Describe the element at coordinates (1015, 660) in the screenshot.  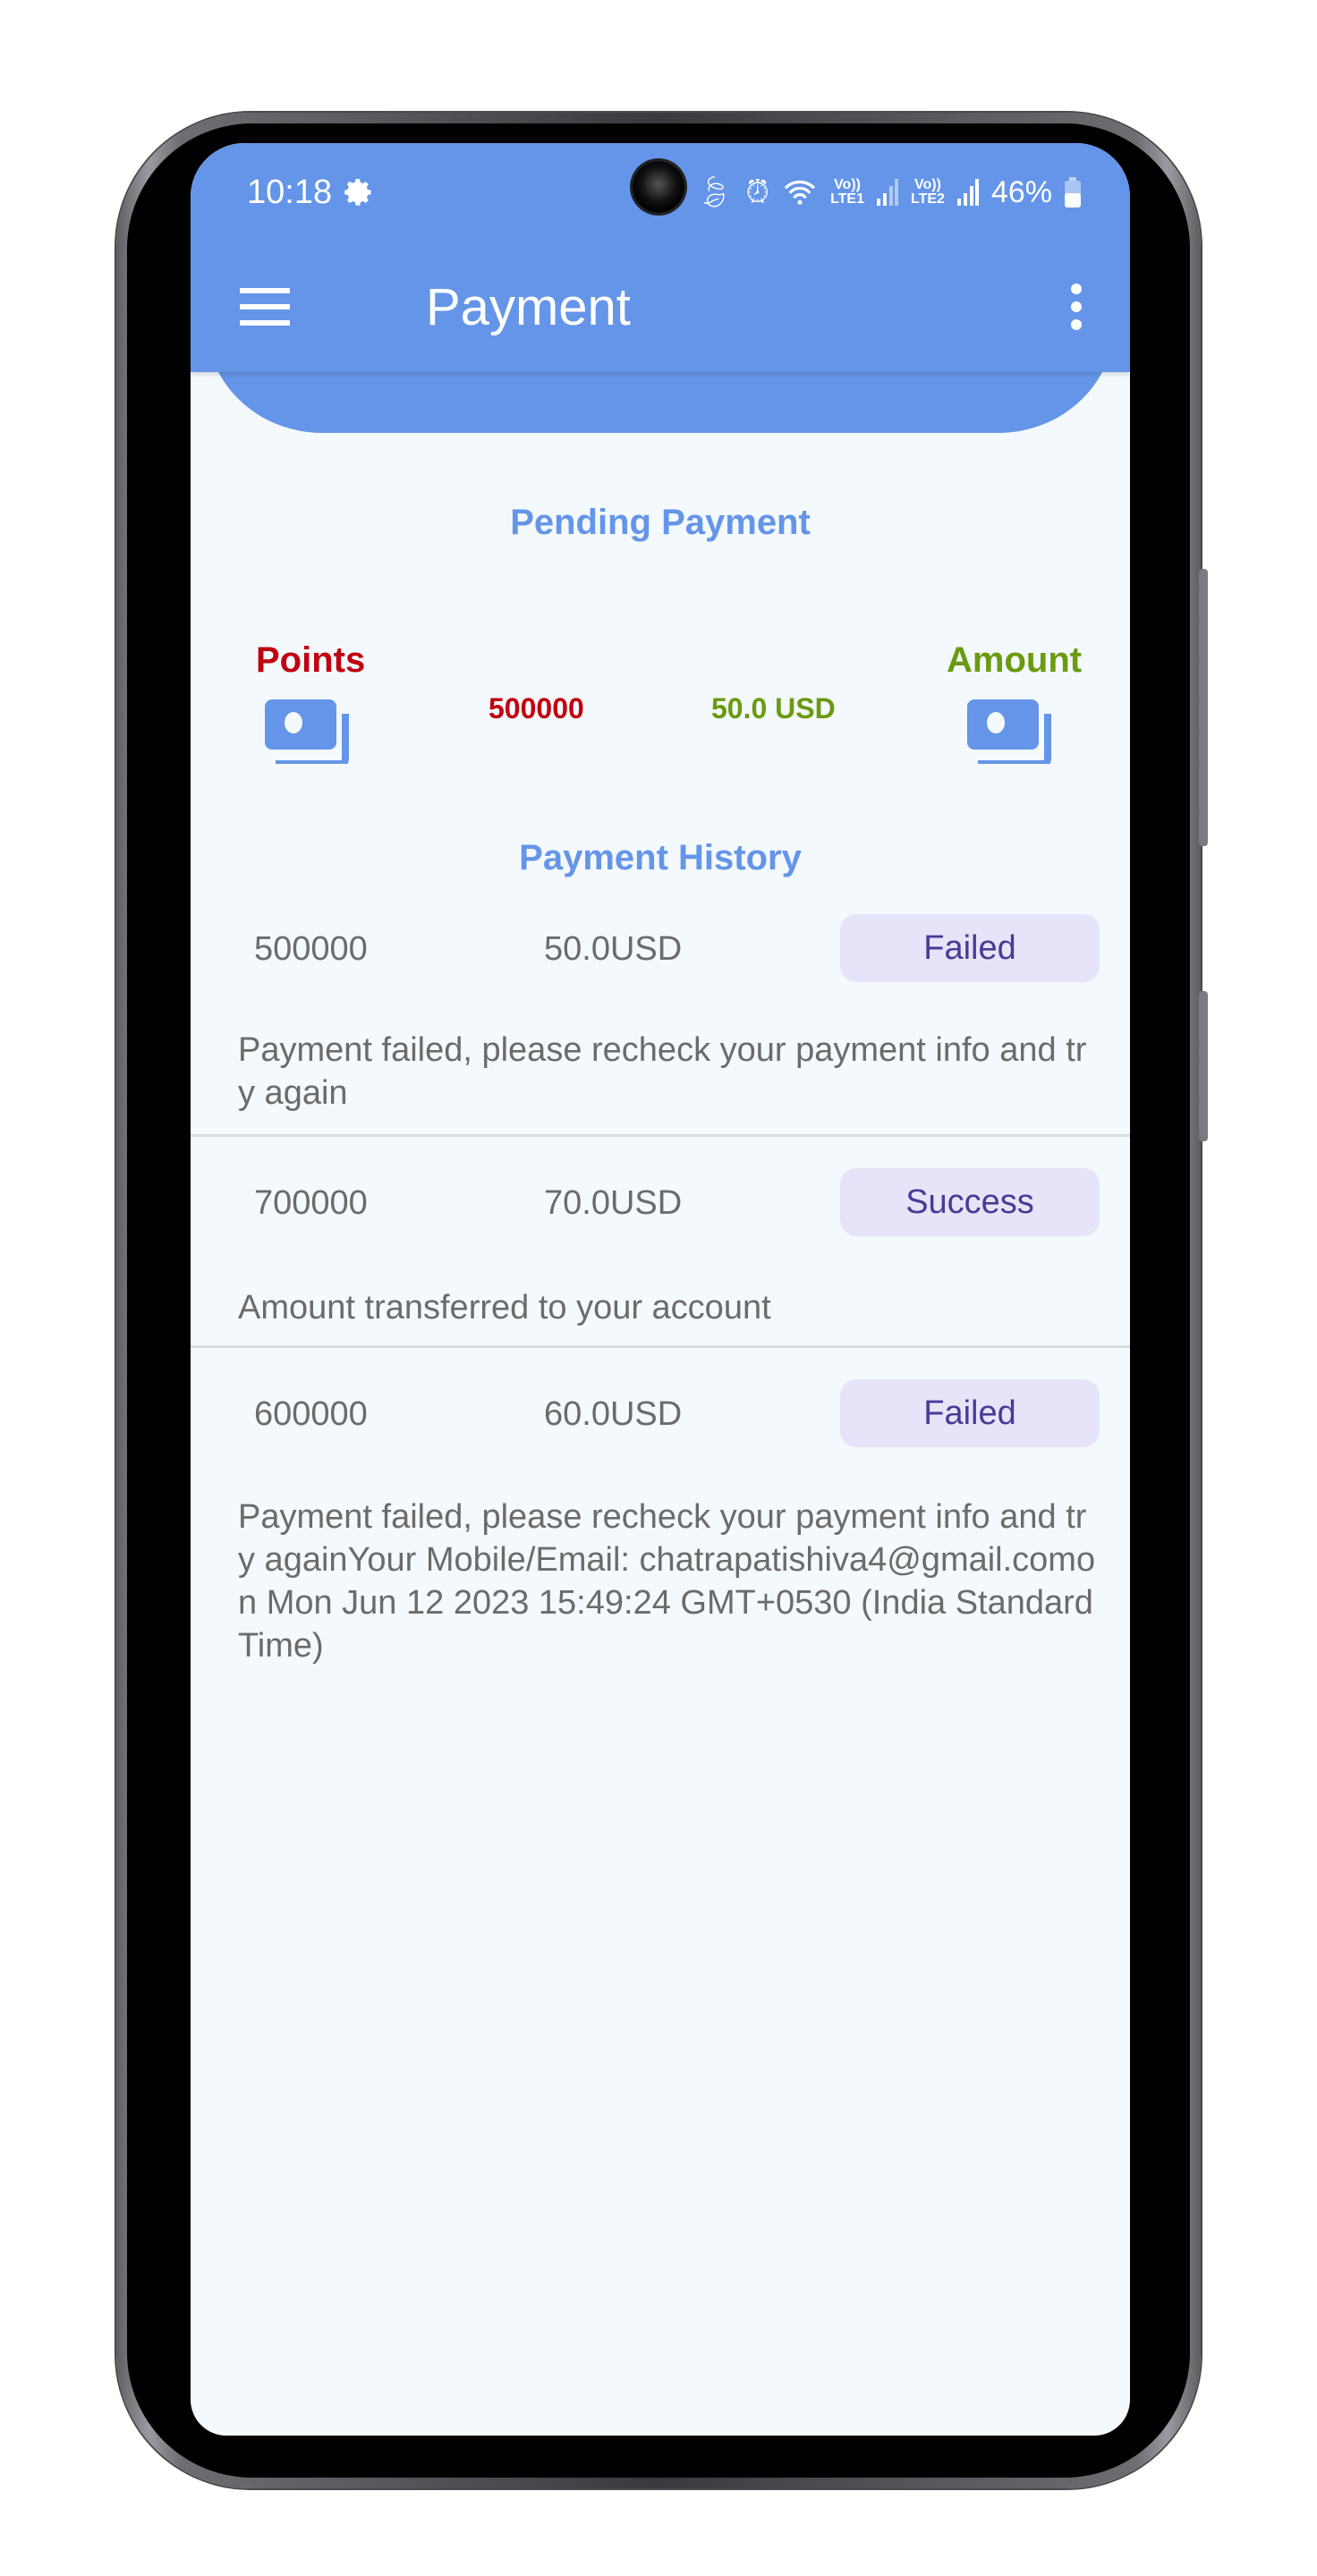
I see `amount-label: Amount` at that location.